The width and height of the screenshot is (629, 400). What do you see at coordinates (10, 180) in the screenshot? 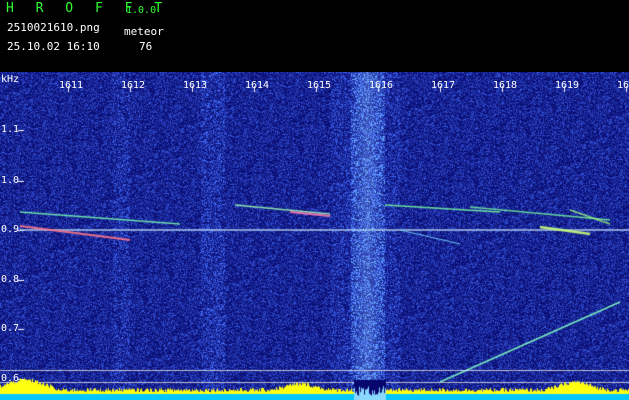
I see `y-tick-label: 1.0` at bounding box center [10, 180].